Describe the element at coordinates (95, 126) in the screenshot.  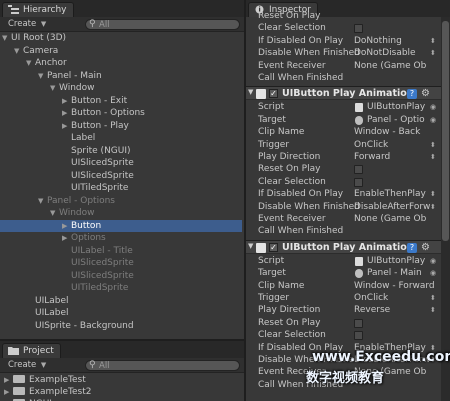
I see `tree-row: ▶ Button - Play` at that location.